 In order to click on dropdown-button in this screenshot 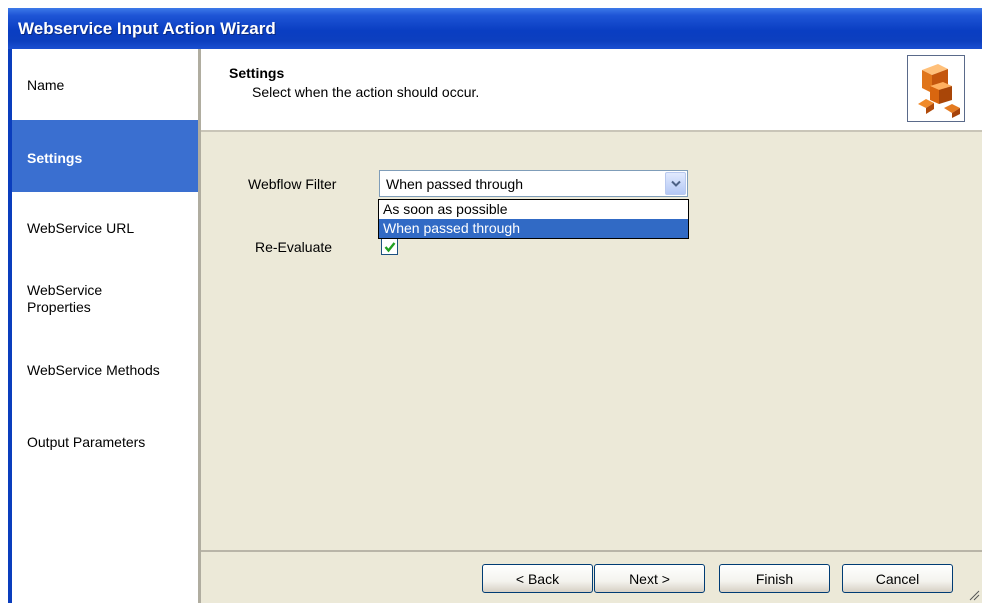, I will do `click(675, 183)`.